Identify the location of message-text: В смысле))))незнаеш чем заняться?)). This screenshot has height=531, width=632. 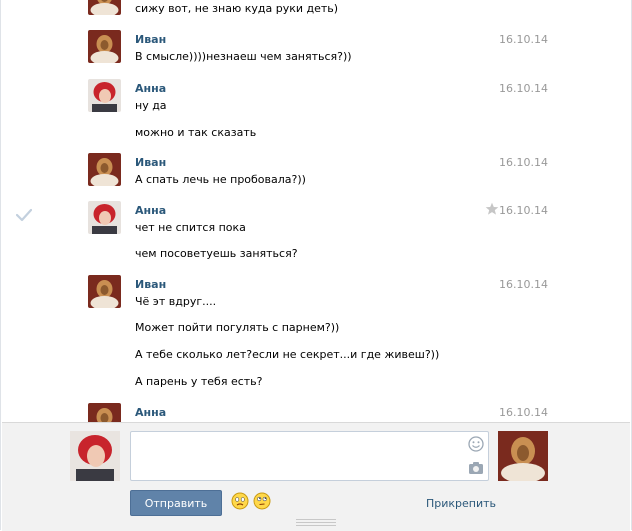
(243, 56).